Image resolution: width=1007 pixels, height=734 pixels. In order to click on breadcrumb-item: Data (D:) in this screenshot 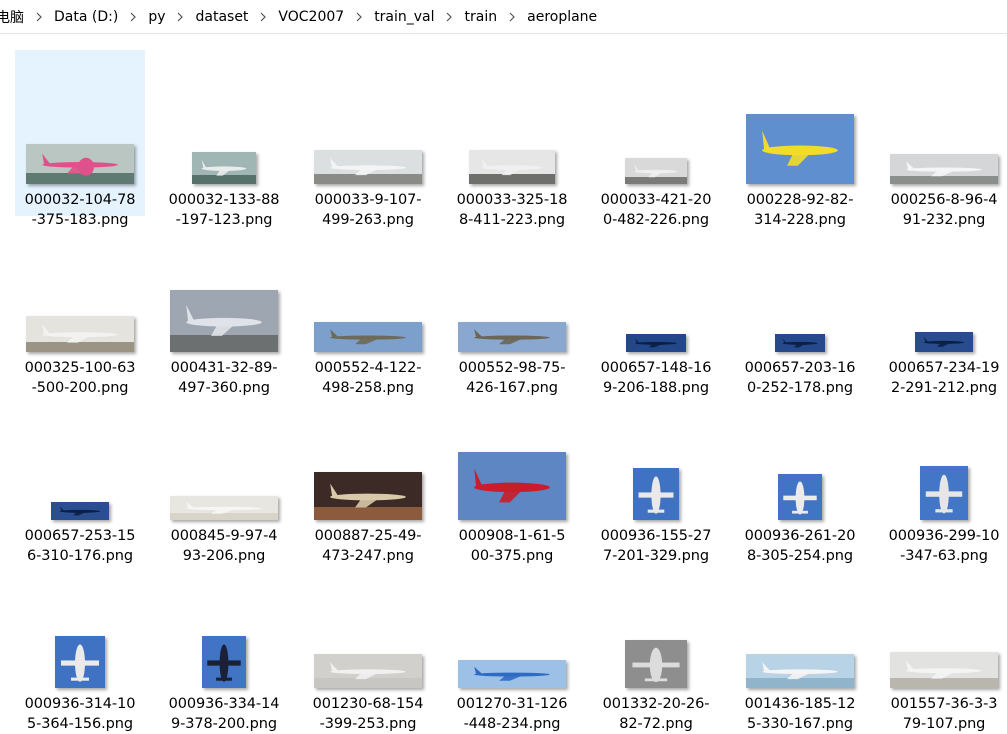, I will do `click(86, 17)`.